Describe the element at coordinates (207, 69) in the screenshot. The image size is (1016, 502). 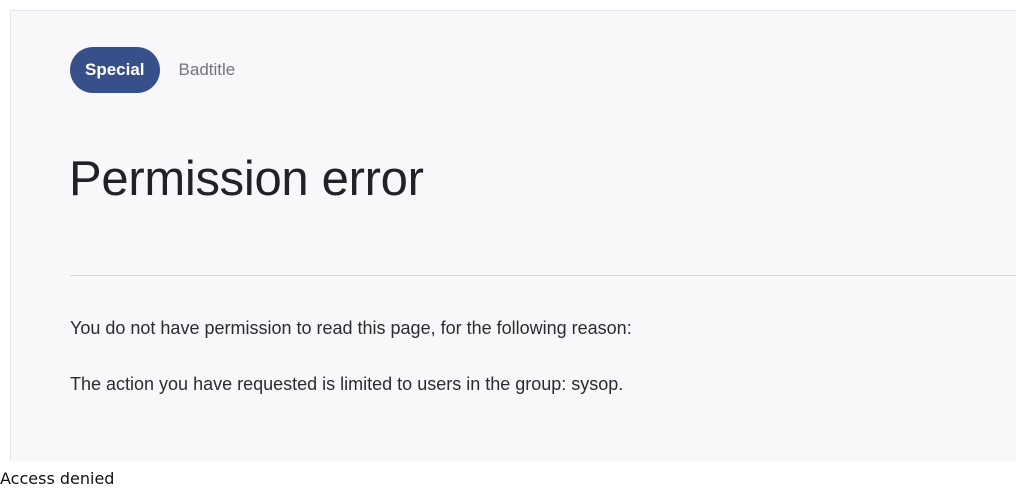
I see `page-name-label: Badtitle` at that location.